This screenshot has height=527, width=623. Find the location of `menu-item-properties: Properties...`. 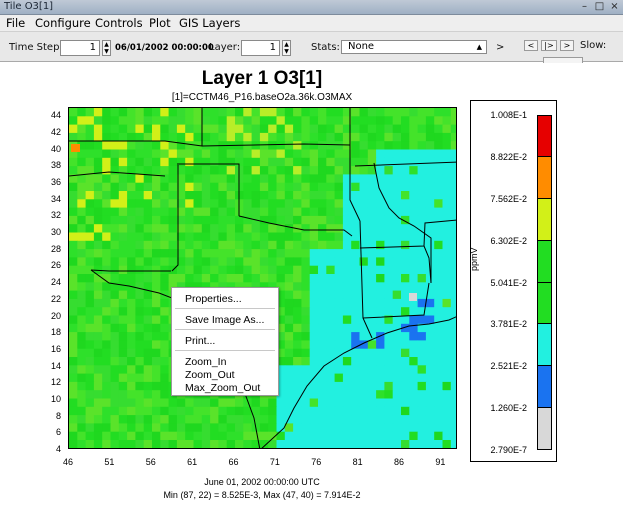

menu-item-properties: Properties... is located at coordinates (213, 299).